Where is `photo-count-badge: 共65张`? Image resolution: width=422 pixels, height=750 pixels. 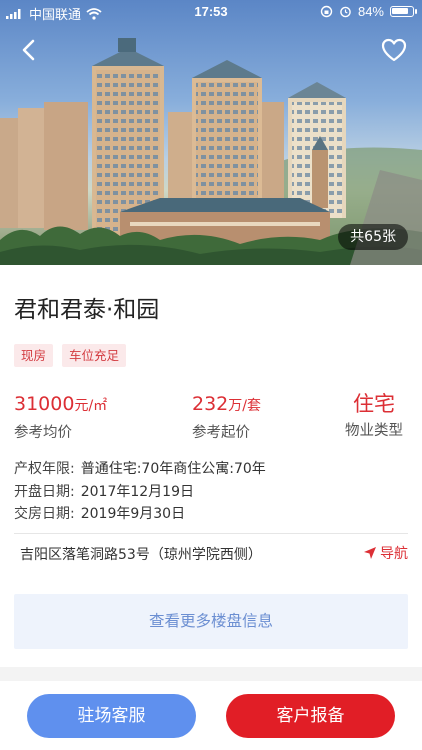 photo-count-badge: 共65张 is located at coordinates (373, 237).